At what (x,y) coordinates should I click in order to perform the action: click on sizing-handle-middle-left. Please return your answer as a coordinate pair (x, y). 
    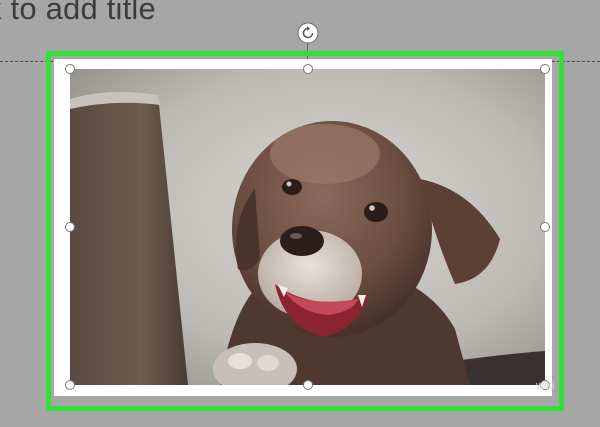
    Looking at the image, I should click on (70, 227).